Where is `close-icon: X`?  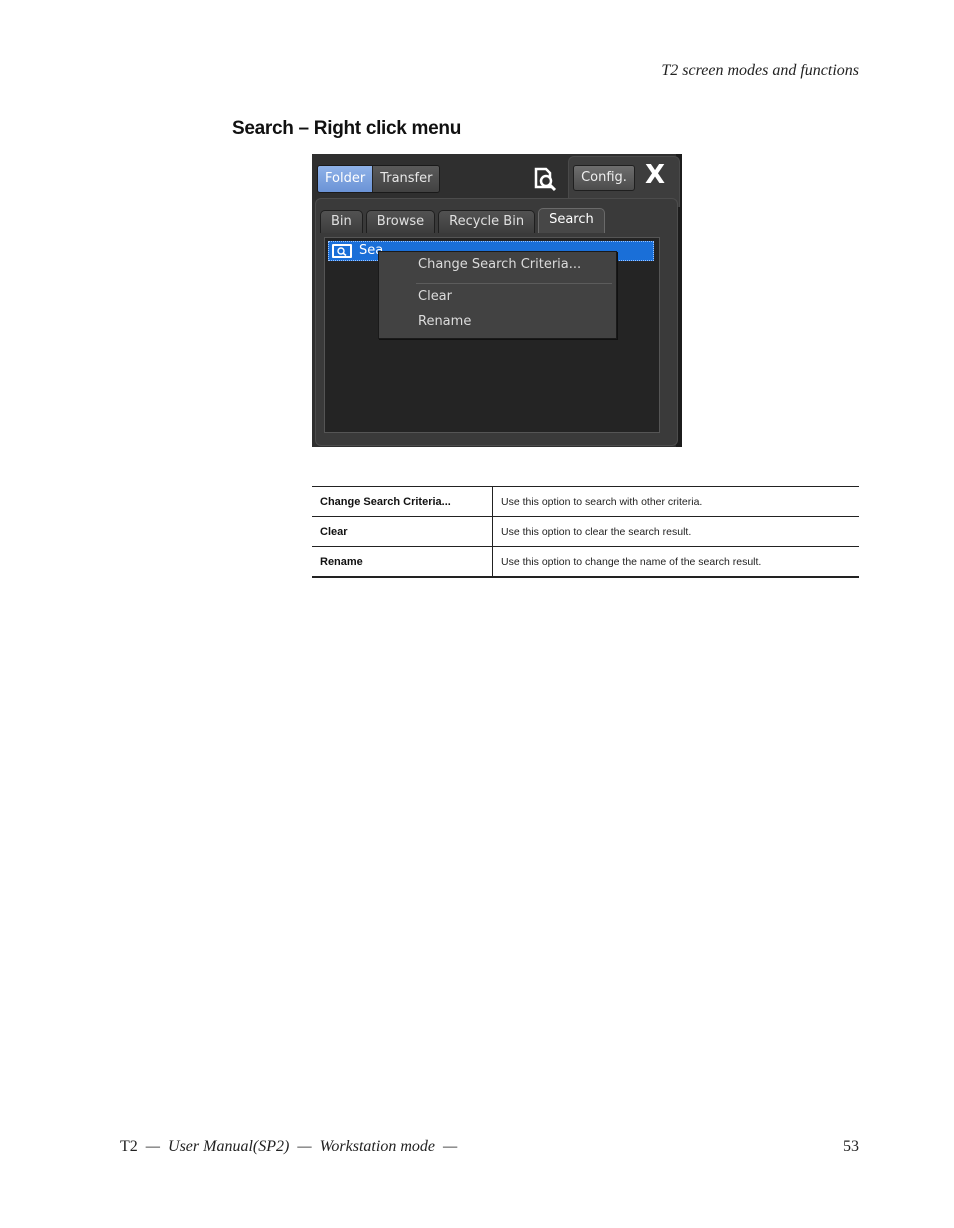 close-icon: X is located at coordinates (655, 175).